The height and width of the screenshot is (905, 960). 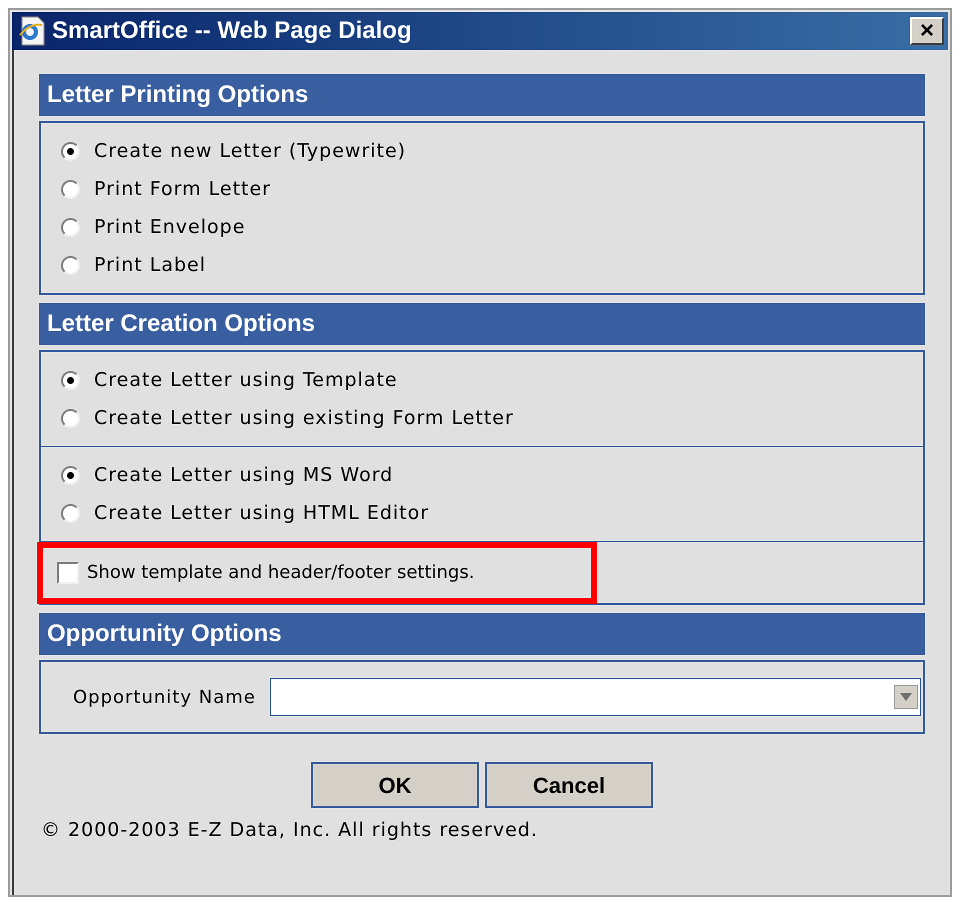 I want to click on dropdown-field, so click(x=595, y=697).